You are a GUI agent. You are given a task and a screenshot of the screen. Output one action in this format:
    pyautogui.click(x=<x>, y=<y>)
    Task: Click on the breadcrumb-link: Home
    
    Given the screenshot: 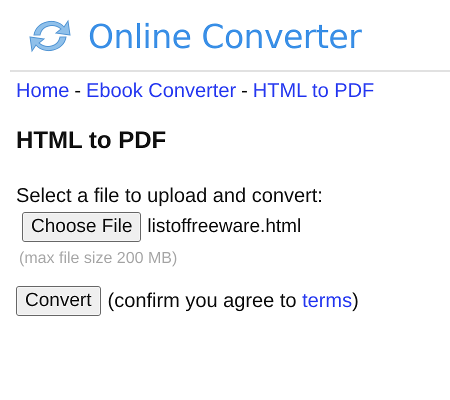 What is the action you would take?
    pyautogui.click(x=43, y=91)
    